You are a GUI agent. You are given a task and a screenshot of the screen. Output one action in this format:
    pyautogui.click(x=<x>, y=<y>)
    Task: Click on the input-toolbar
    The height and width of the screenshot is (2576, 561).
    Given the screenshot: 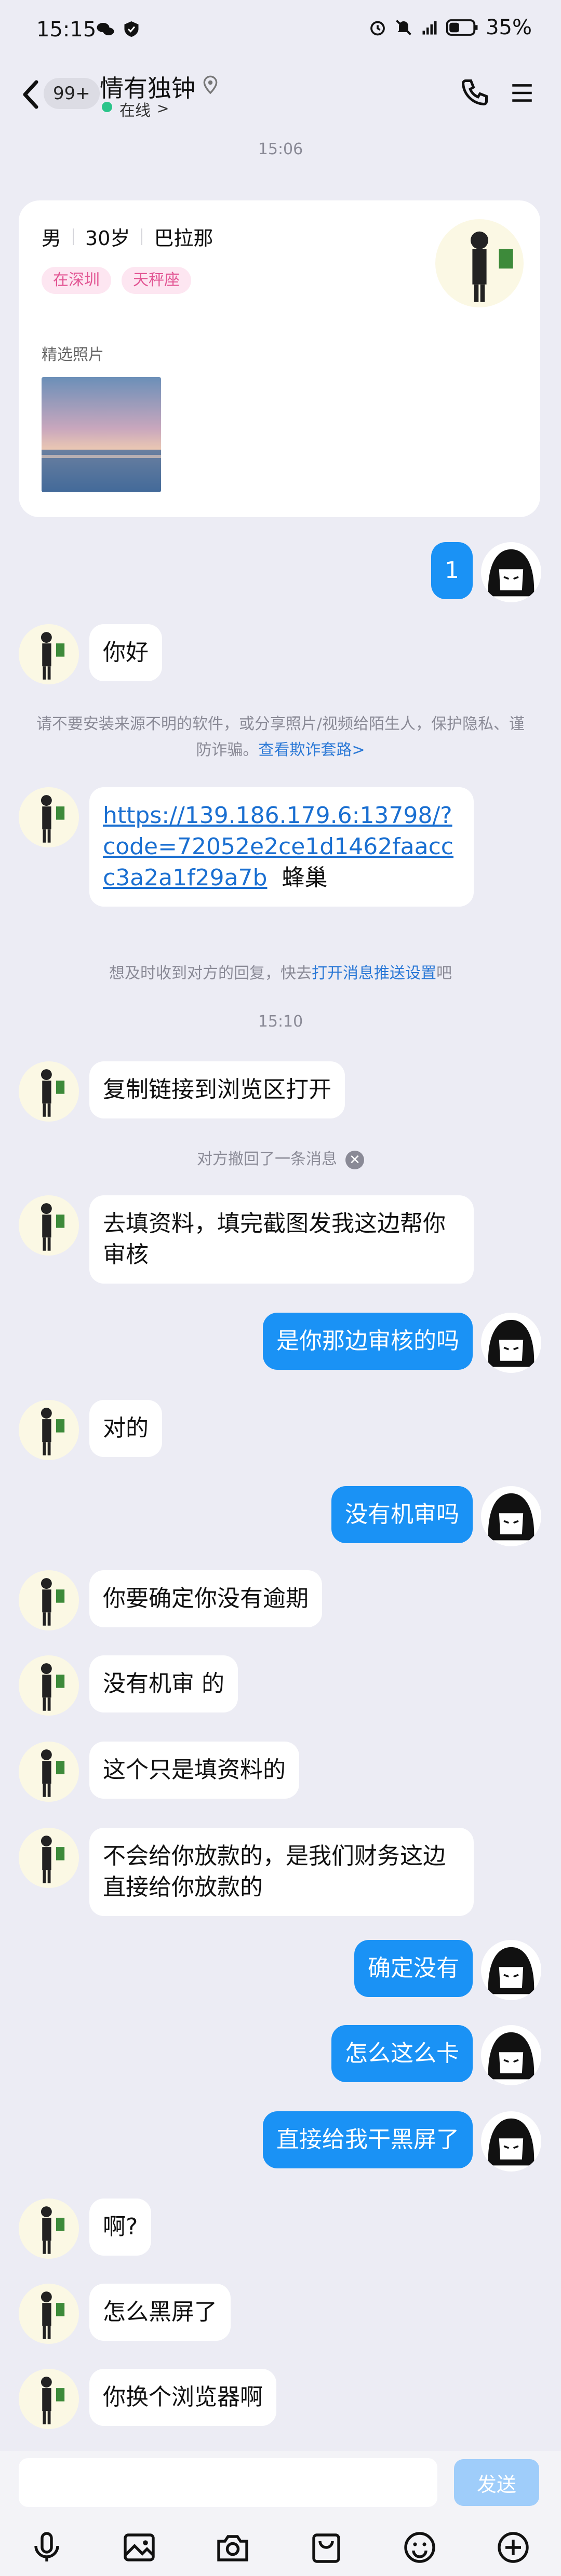 What is the action you would take?
    pyautogui.click(x=280, y=2549)
    